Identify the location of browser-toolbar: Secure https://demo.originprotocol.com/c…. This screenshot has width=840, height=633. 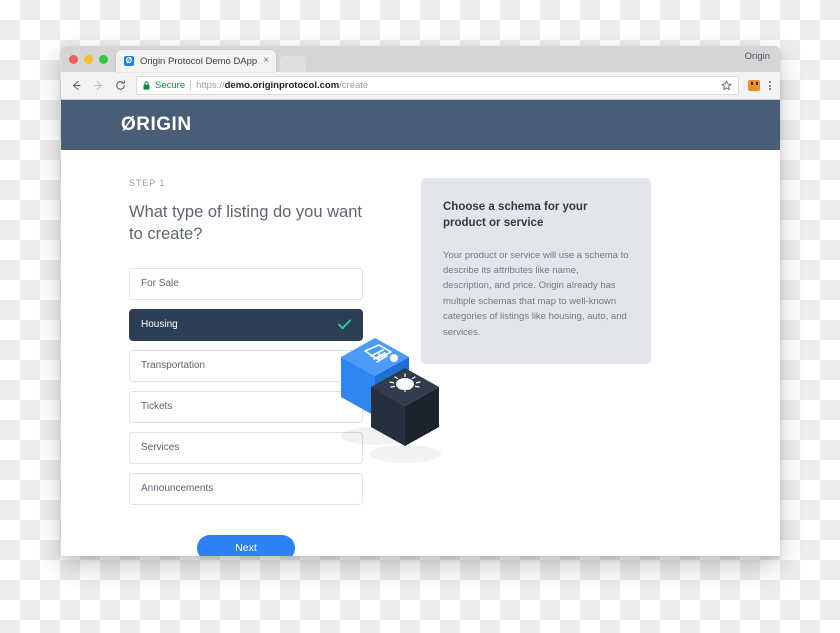
(420, 86).